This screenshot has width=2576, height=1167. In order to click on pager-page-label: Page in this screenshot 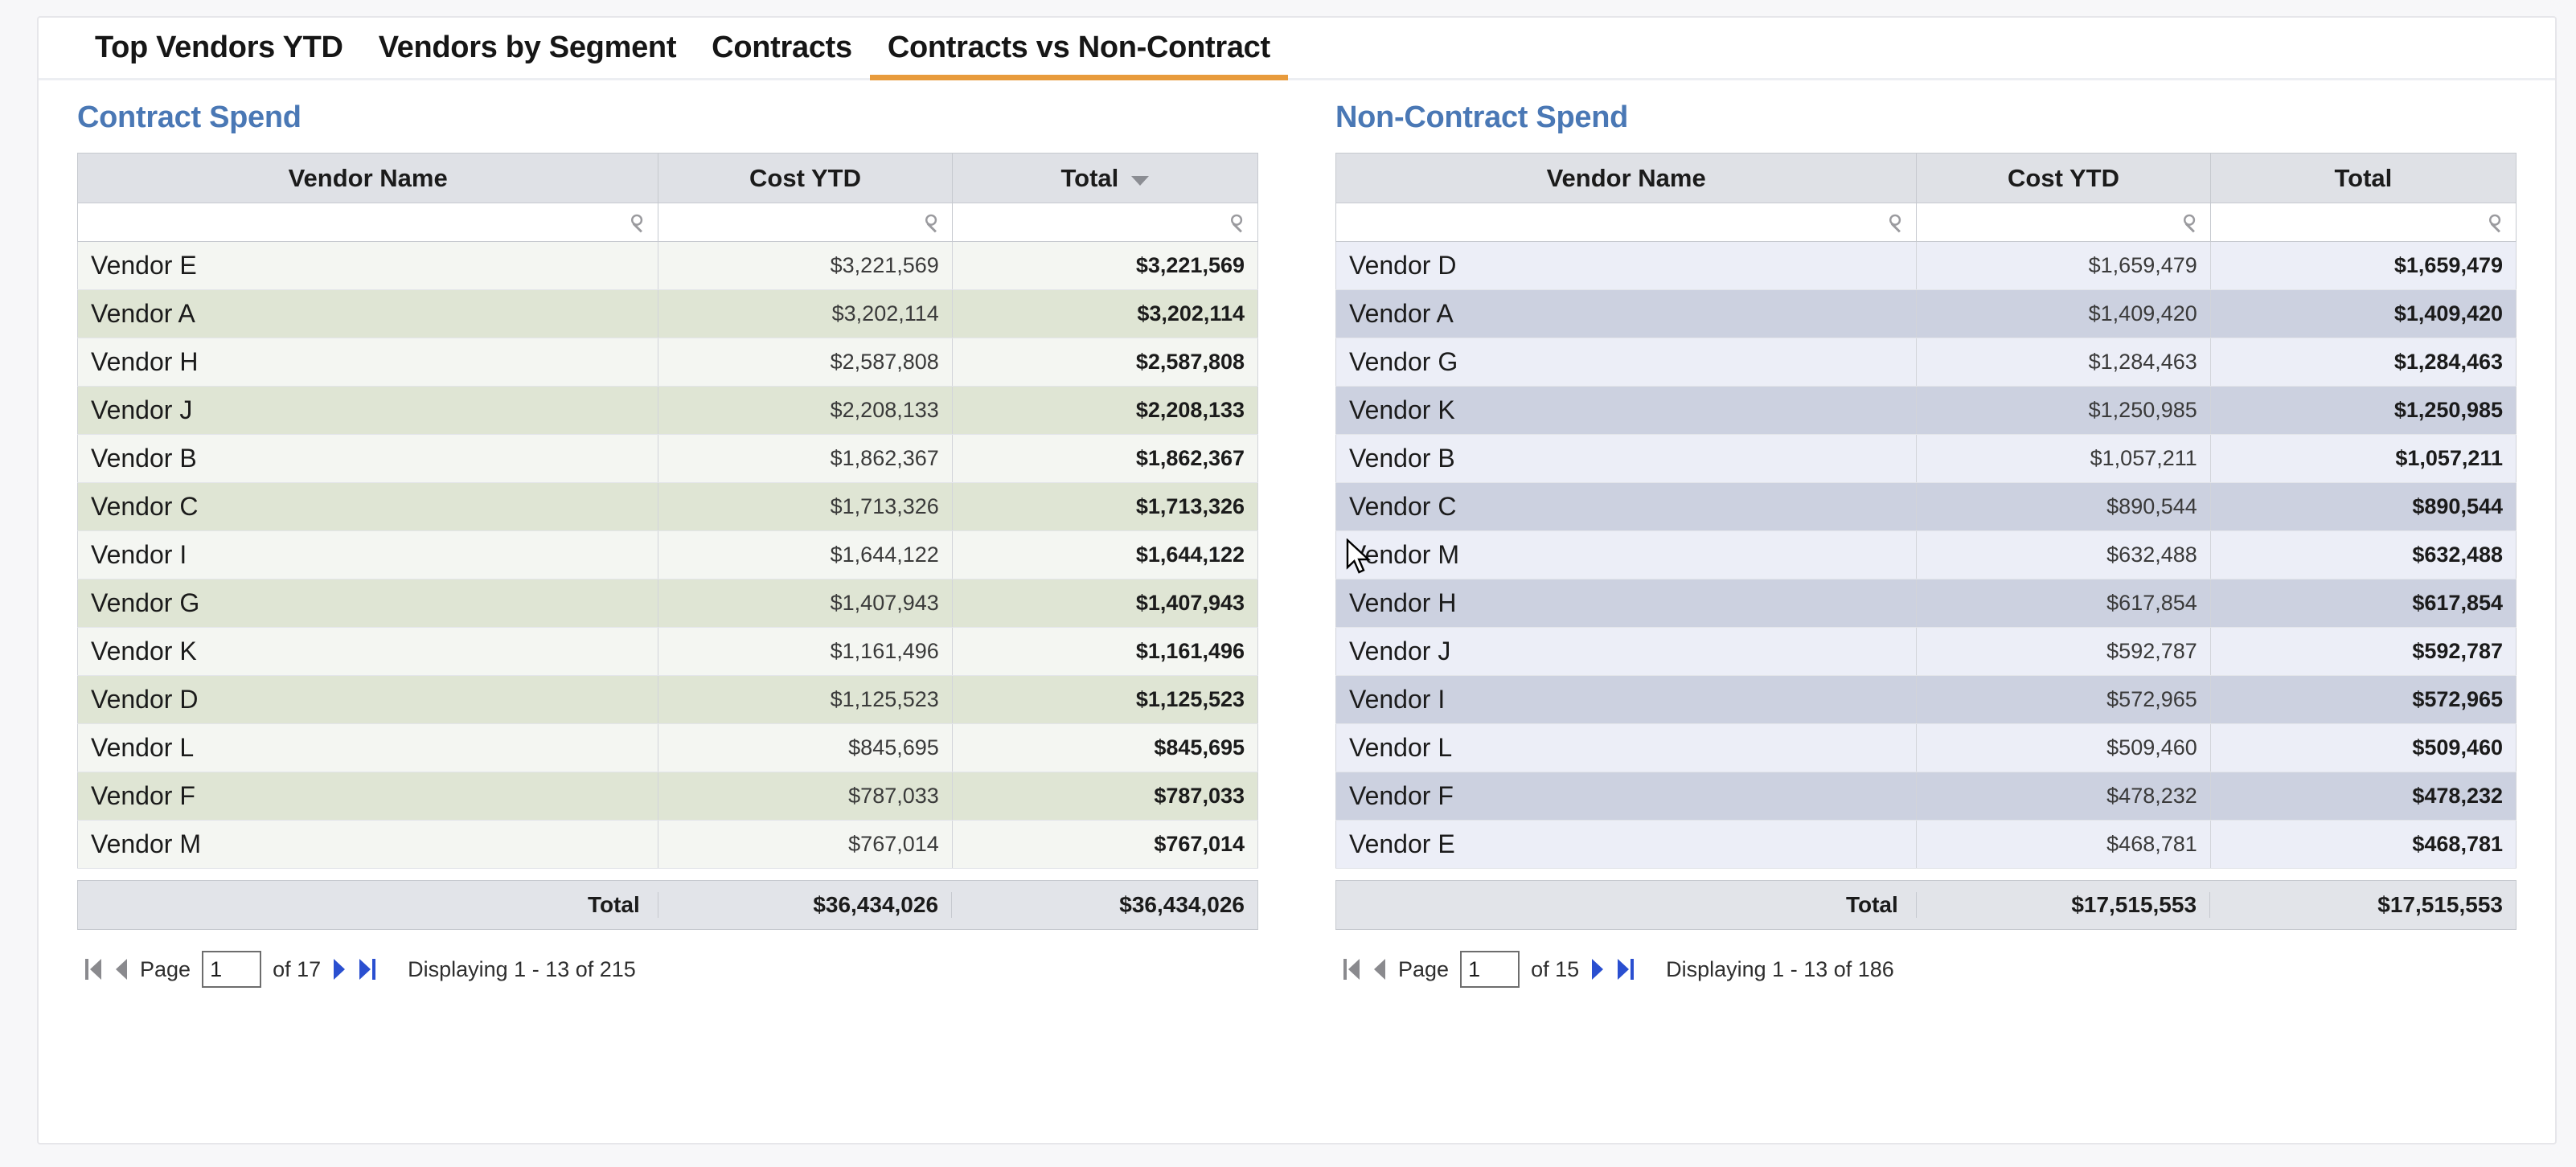, I will do `click(165, 968)`.